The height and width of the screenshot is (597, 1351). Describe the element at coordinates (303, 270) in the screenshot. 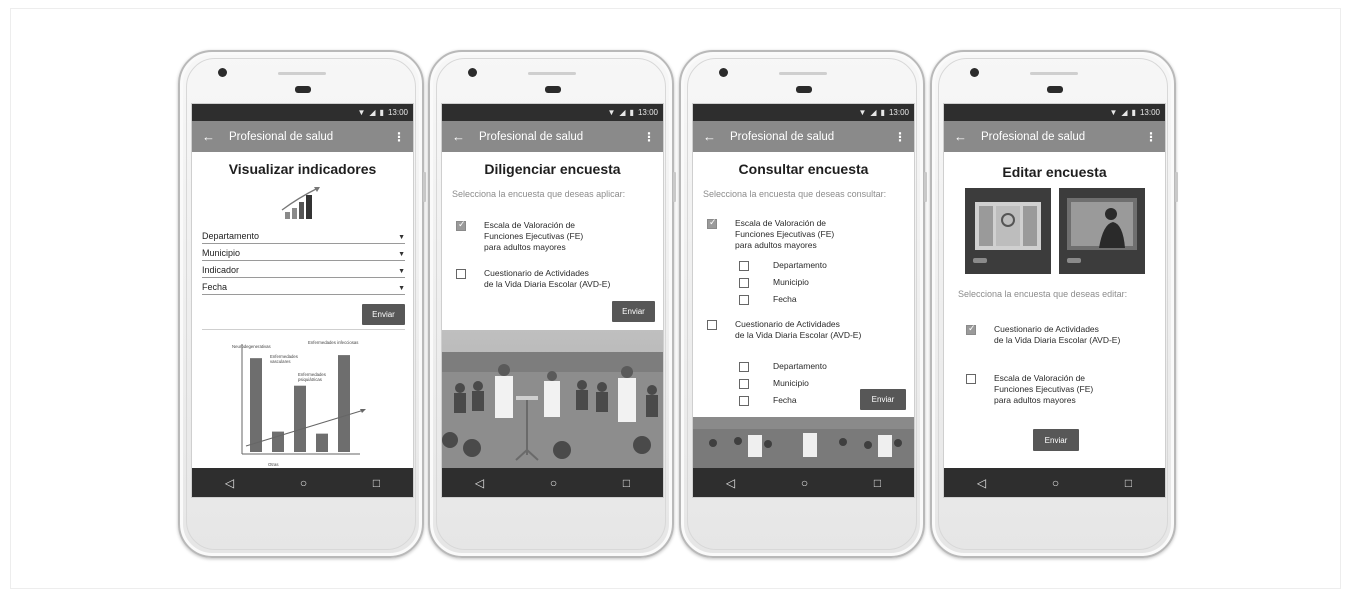

I see `dropdown-indicador: Indicador ▼` at that location.